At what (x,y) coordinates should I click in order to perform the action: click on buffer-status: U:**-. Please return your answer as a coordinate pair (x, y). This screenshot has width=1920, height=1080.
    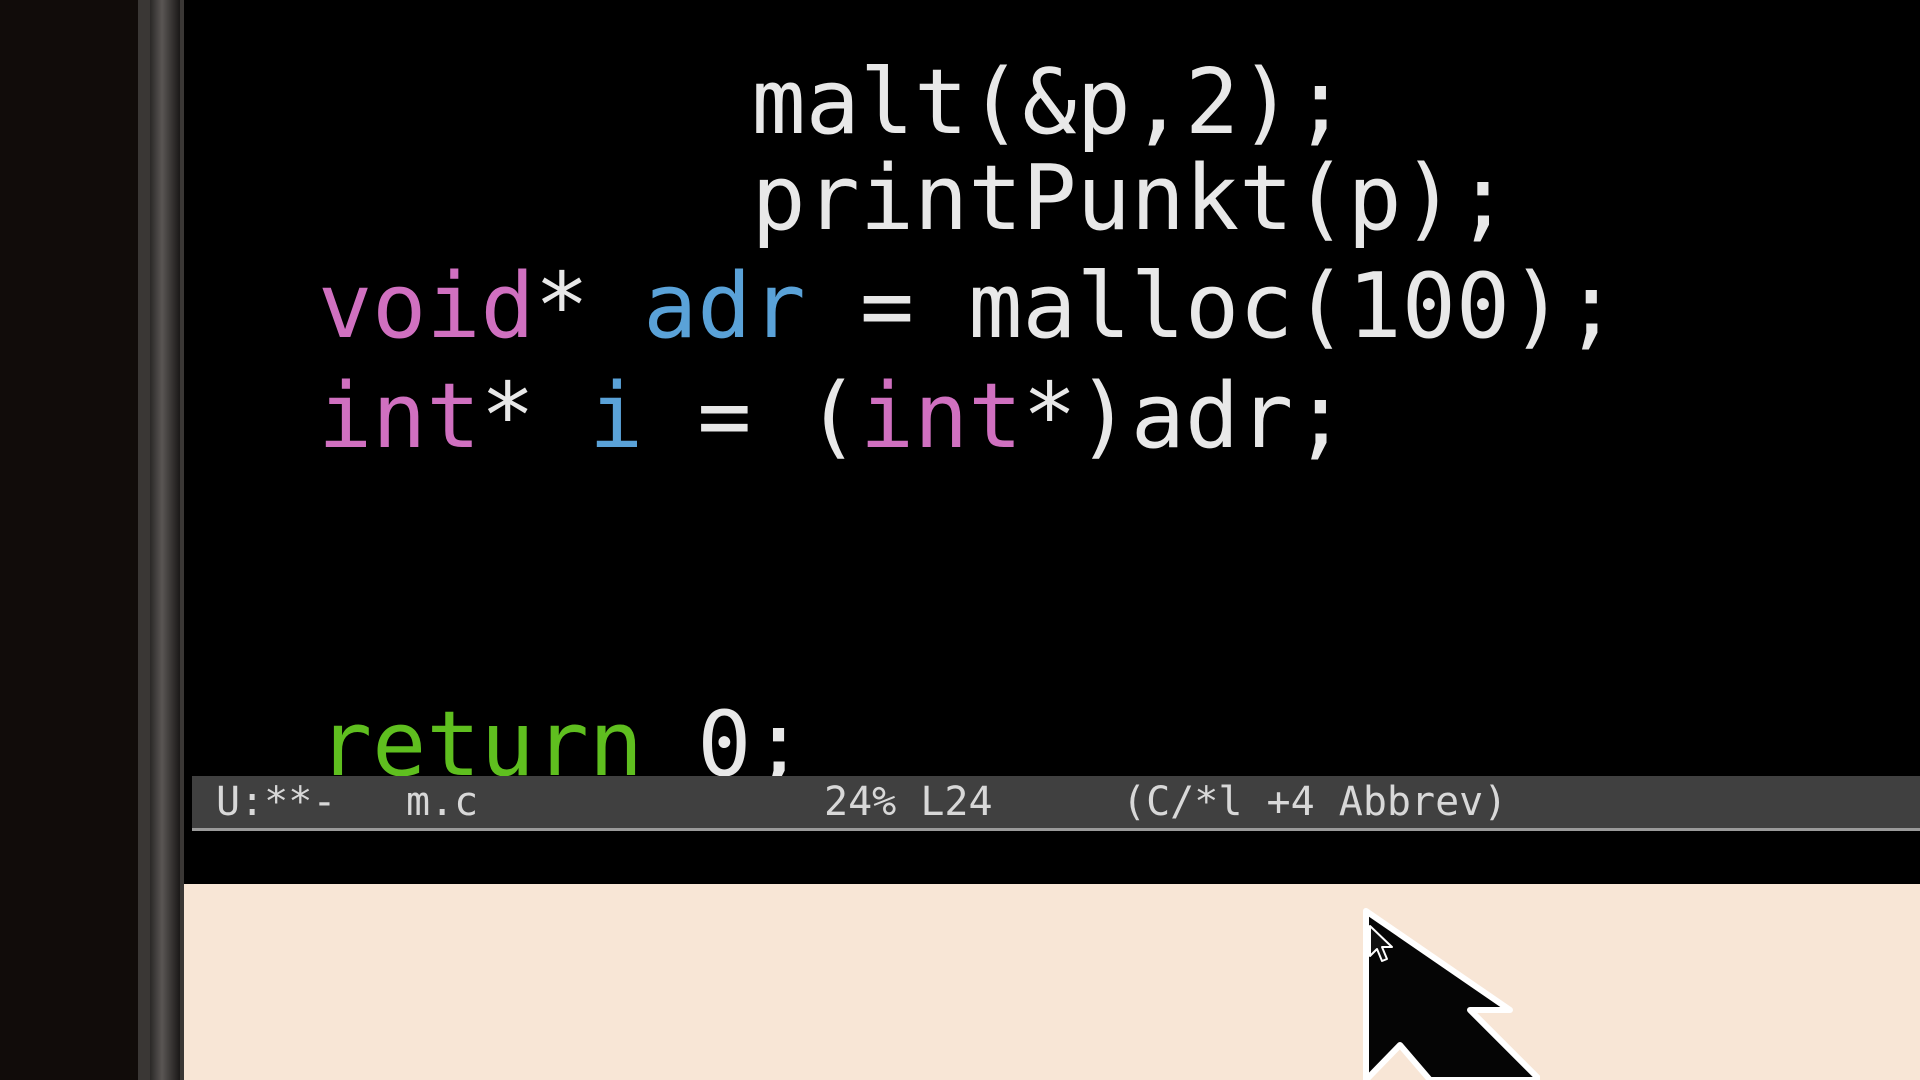
    Looking at the image, I should click on (276, 802).